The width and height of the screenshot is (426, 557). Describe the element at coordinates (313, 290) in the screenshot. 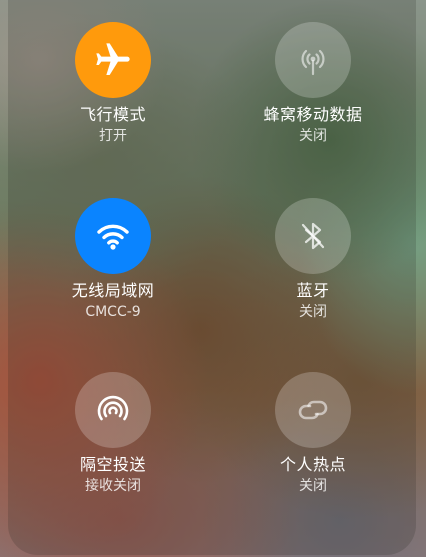

I see `bluetooth-label: 蓝牙` at that location.